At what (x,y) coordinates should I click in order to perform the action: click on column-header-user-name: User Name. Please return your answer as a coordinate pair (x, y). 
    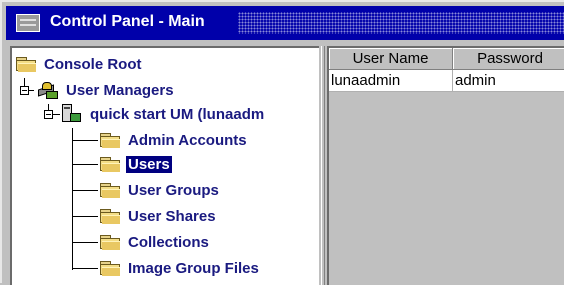
    Looking at the image, I should click on (391, 59).